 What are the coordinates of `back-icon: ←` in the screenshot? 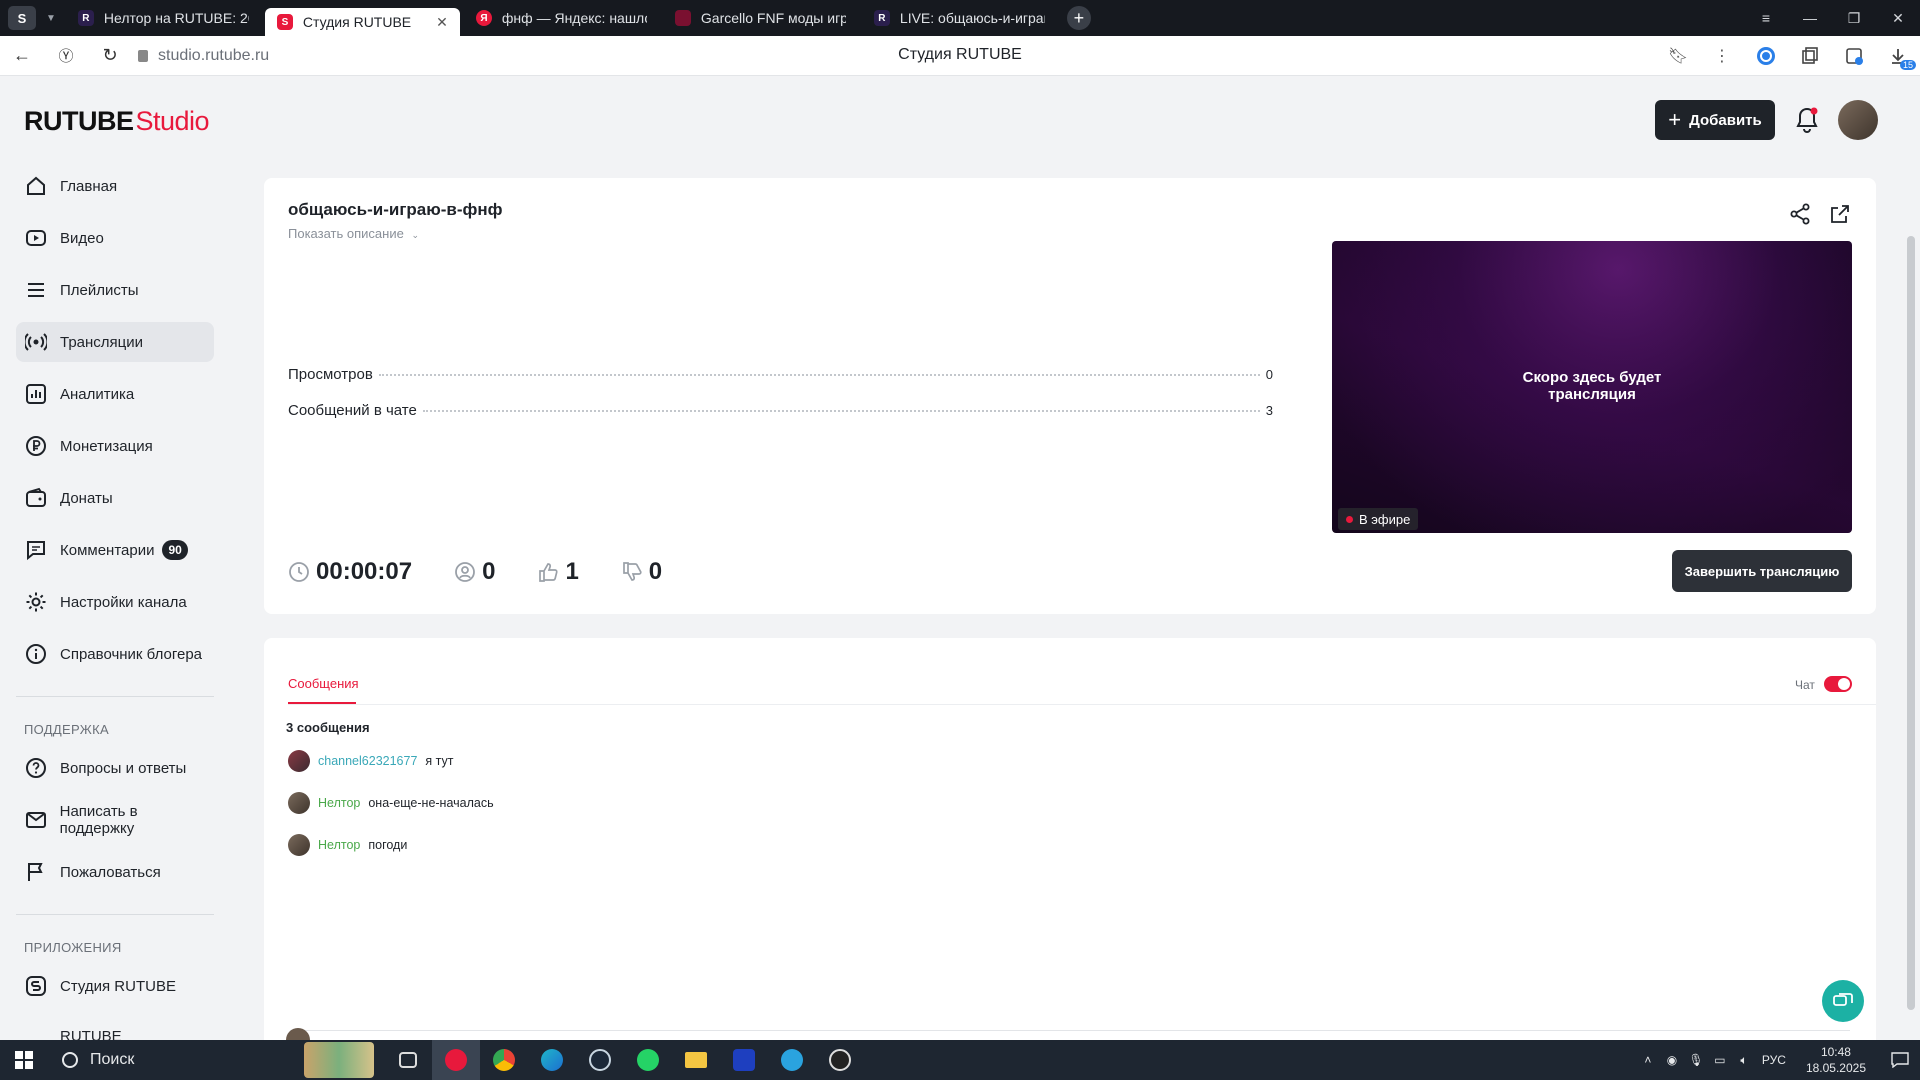 It's located at (22, 56).